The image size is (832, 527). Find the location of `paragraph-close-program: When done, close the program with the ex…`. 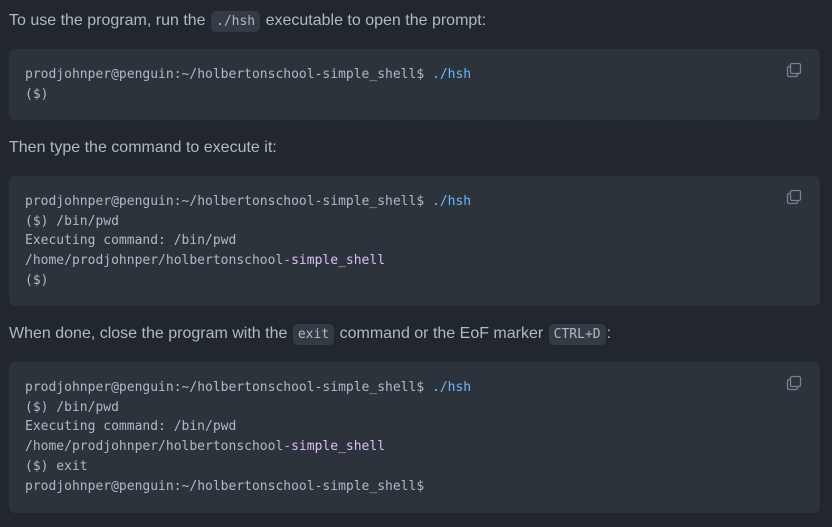

paragraph-close-program: When done, close the program with the ex… is located at coordinates (310, 334).